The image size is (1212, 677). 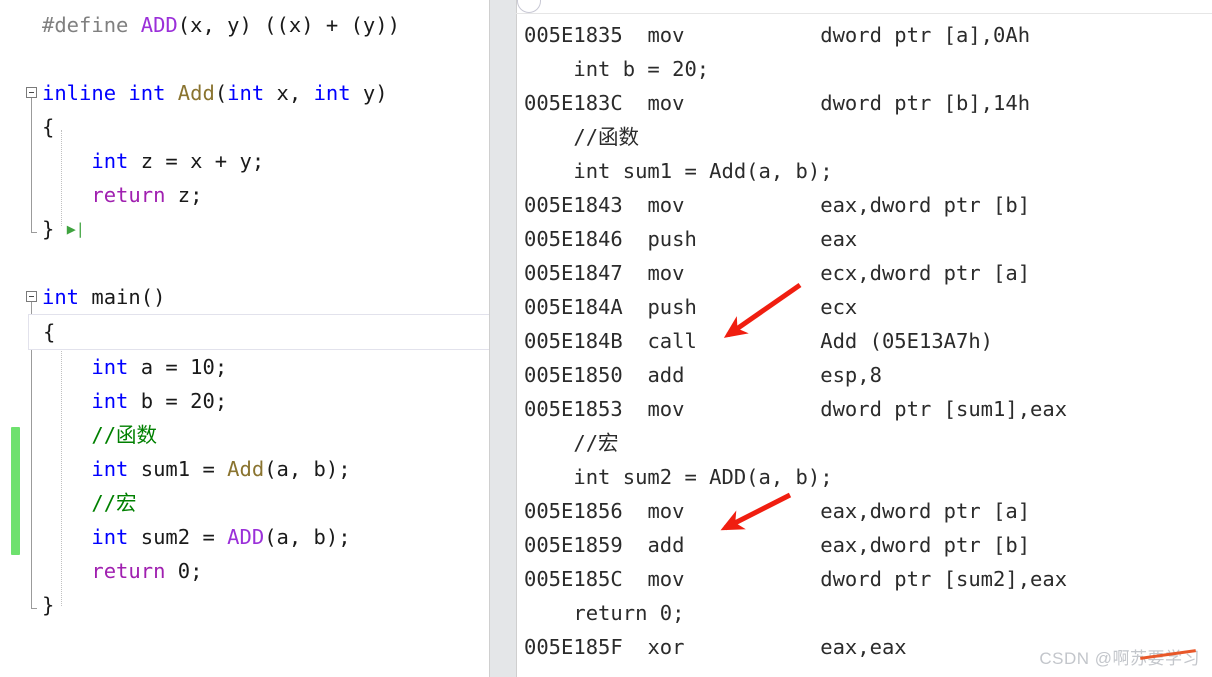 I want to click on code-token: a =, so click(x=159, y=367).